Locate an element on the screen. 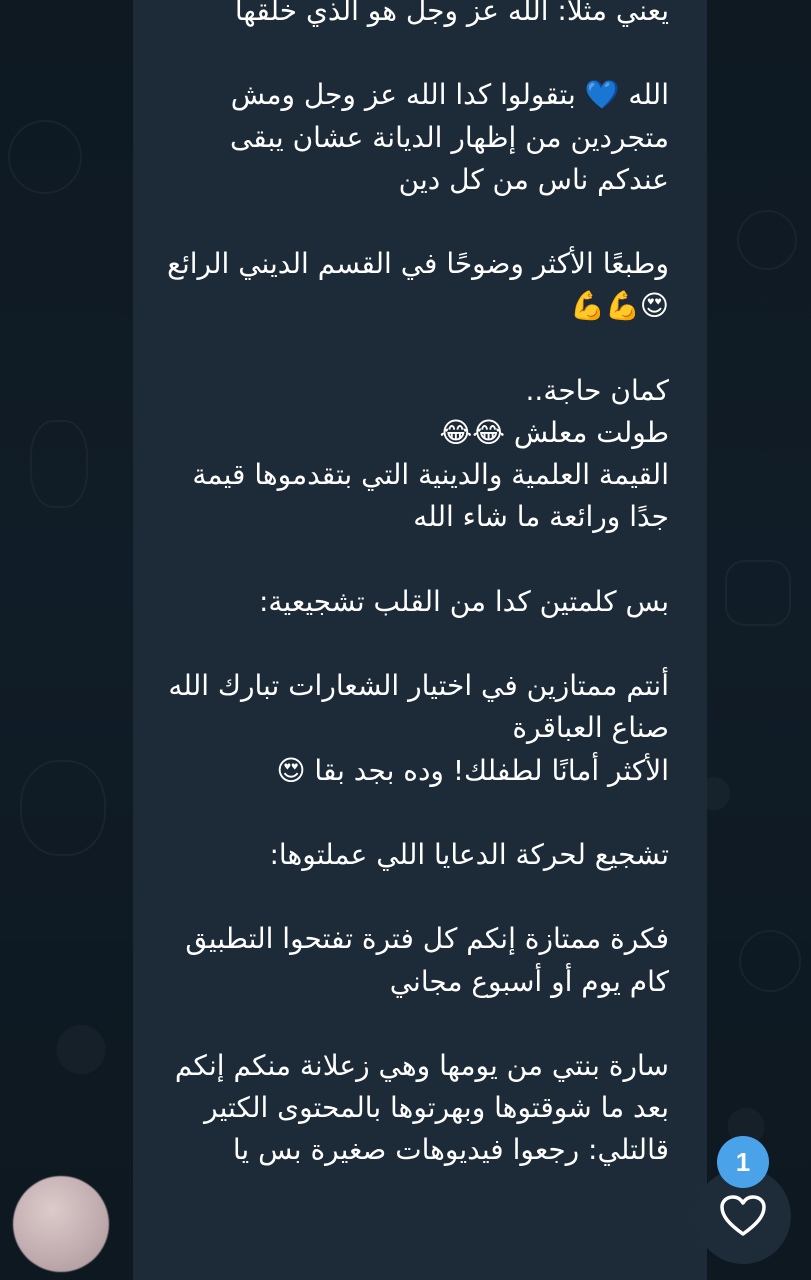 This screenshot has width=811, height=1280. sender-avatar is located at coordinates (61, 1224).